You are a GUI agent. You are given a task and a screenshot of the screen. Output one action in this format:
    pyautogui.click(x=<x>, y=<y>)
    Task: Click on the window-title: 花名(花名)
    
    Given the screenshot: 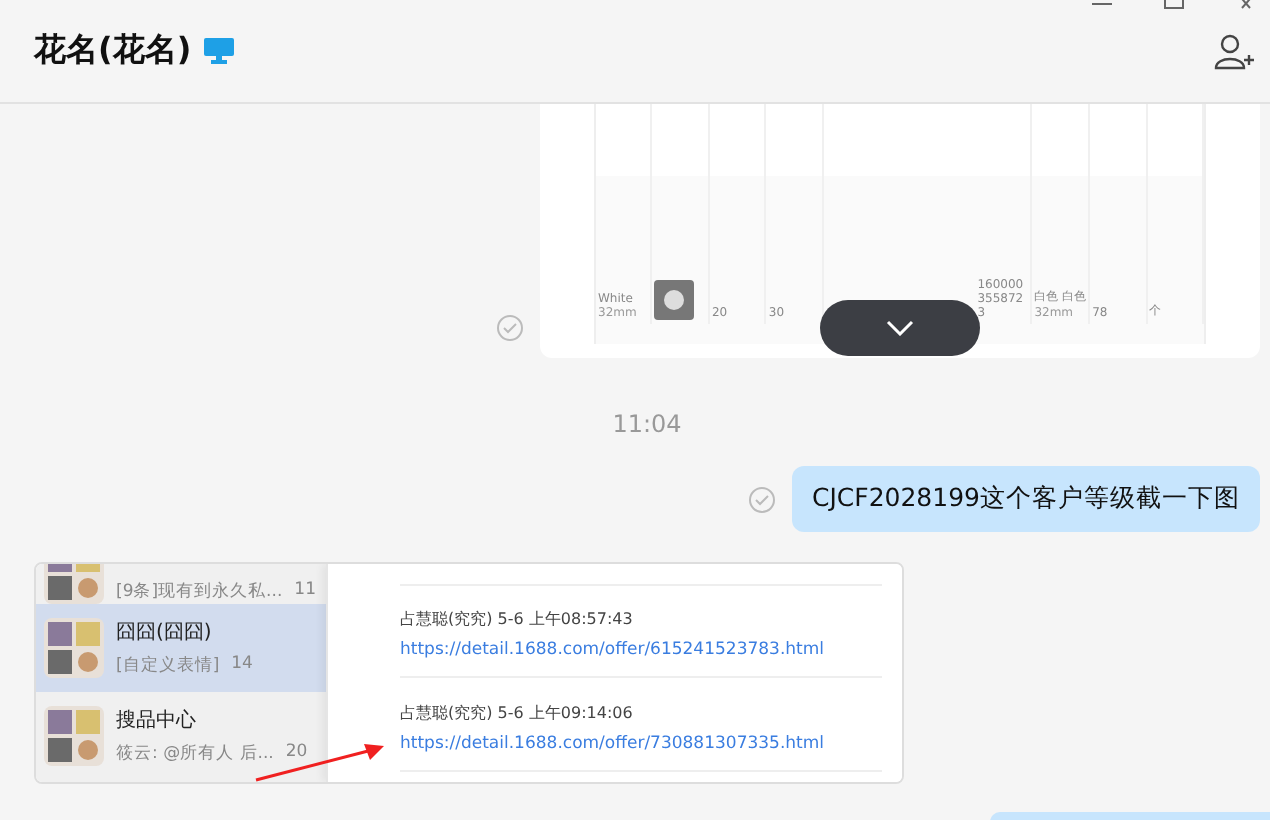 What is the action you would take?
    pyautogui.click(x=113, y=51)
    